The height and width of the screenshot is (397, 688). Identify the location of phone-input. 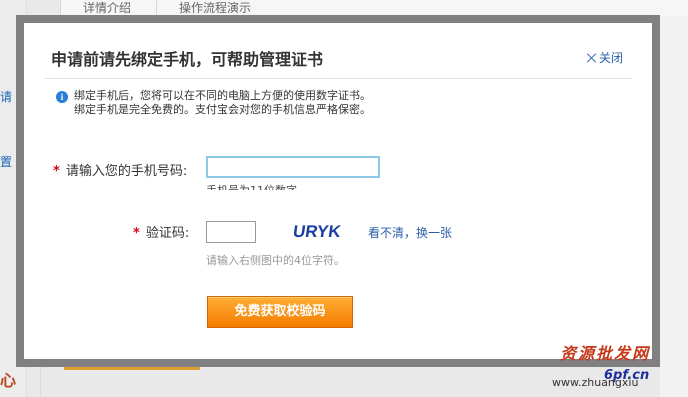
(293, 167).